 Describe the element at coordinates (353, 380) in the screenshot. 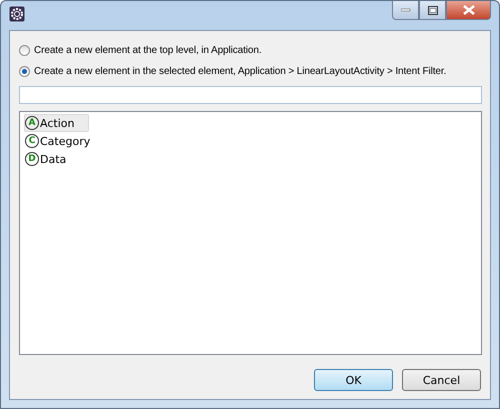

I see `ok-button: OK` at that location.